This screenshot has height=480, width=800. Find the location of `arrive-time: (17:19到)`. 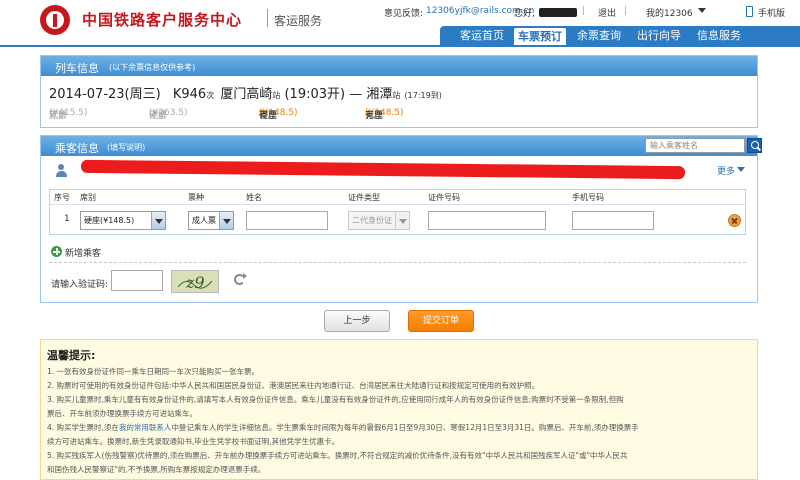

arrive-time: (17:19到) is located at coordinates (423, 95).